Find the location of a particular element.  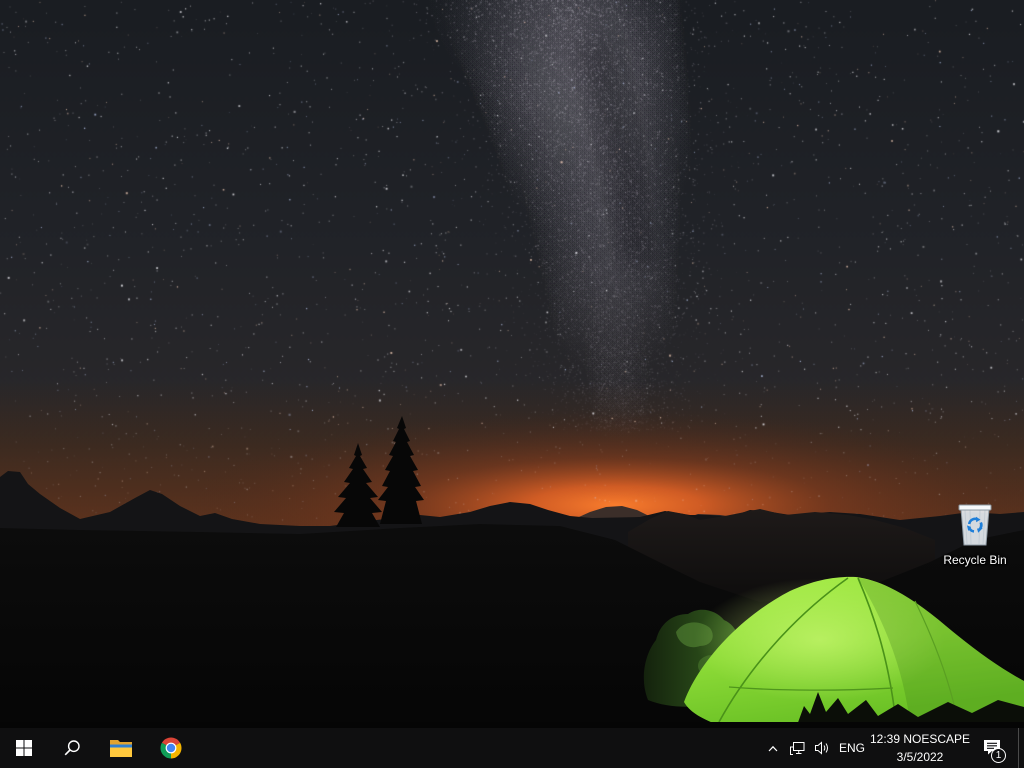

network-monitor is located at coordinates (799, 746).